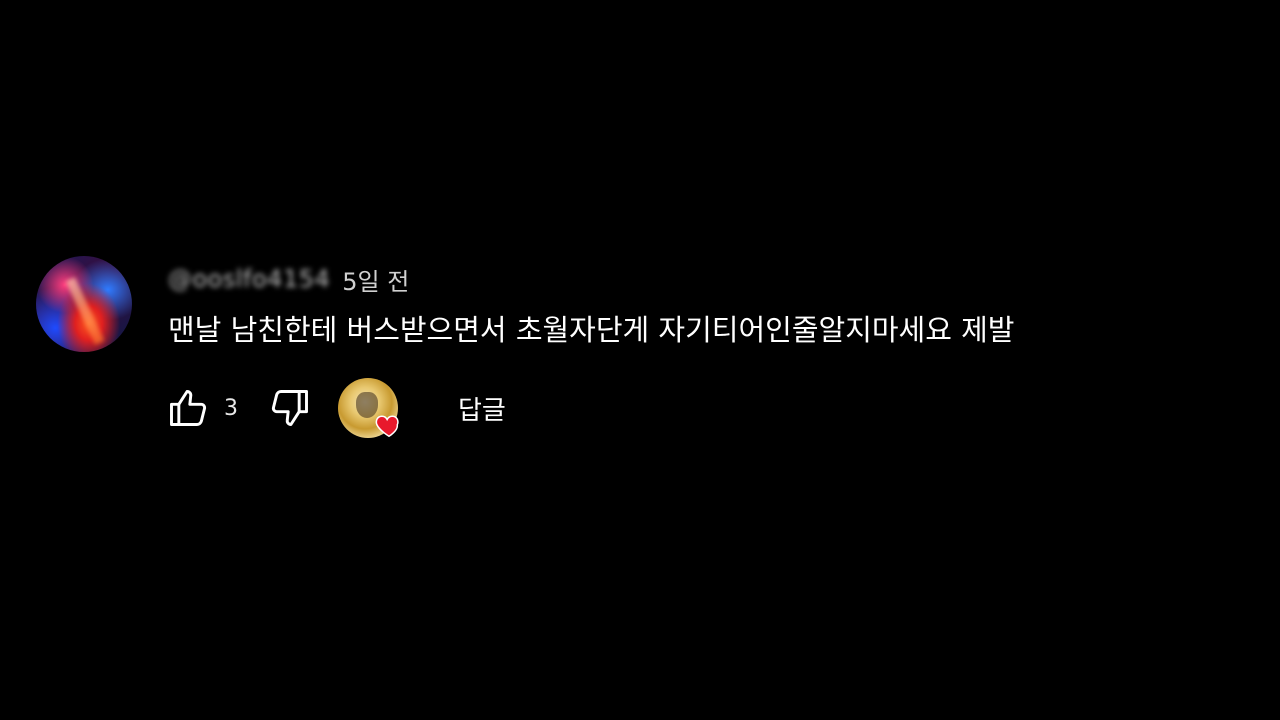 This screenshot has height=720, width=1280. Describe the element at coordinates (375, 279) in the screenshot. I see `comment-timestamp: 5일 전` at that location.